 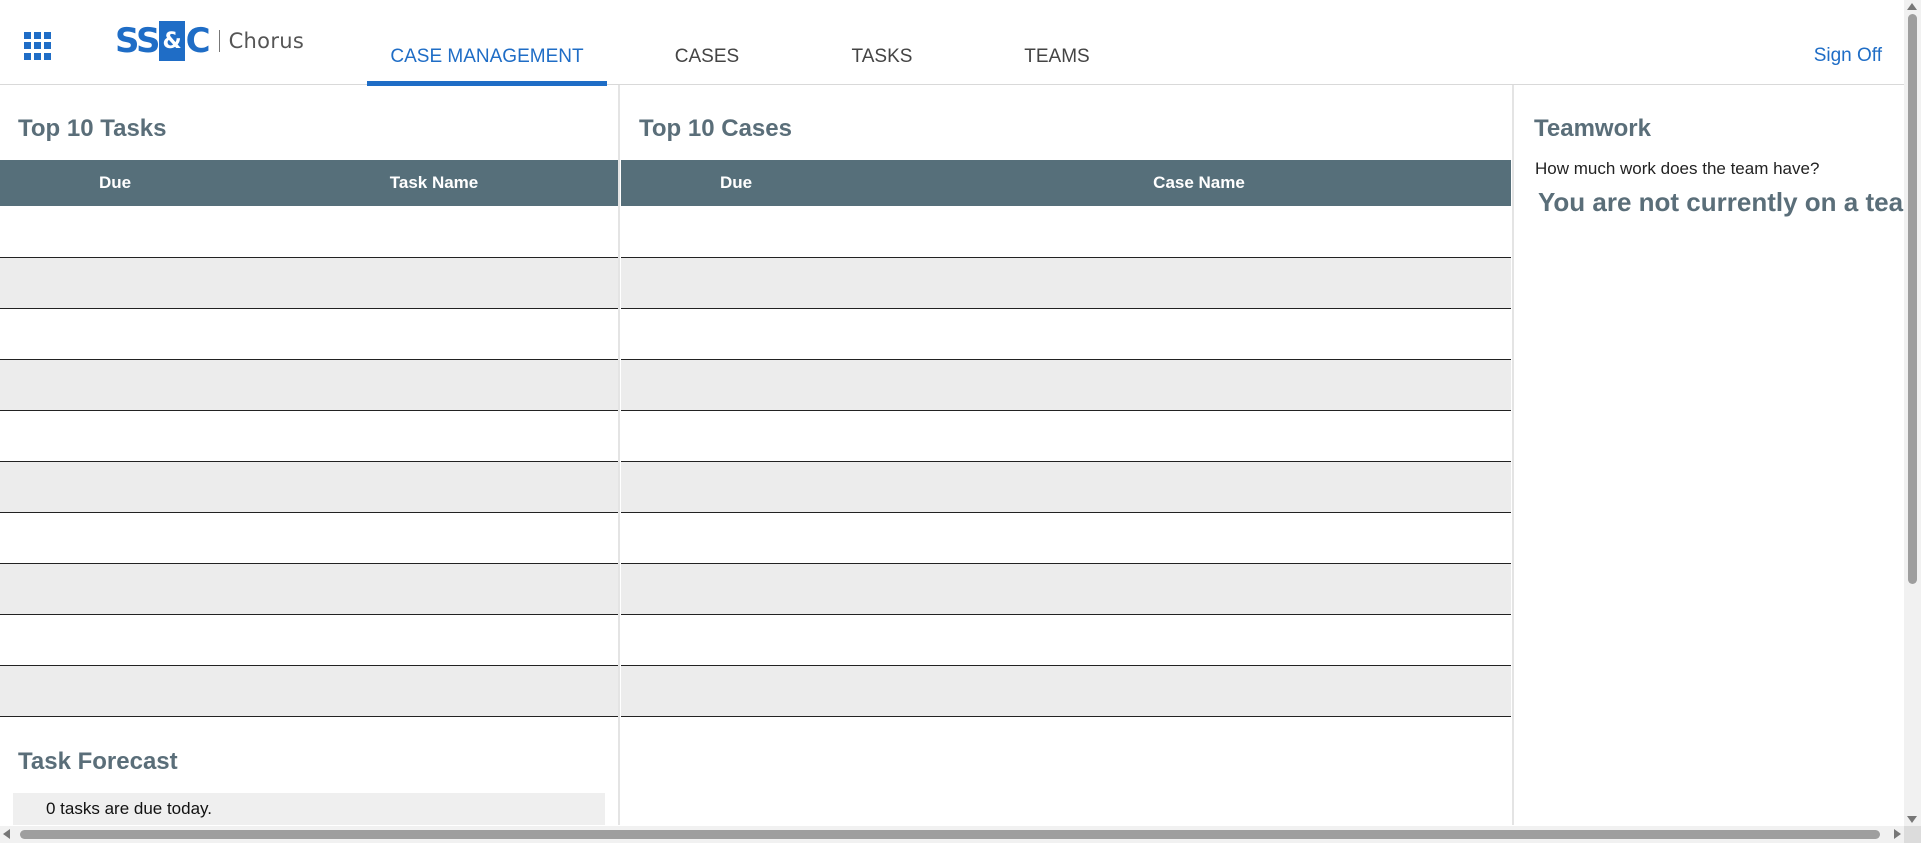 What do you see at coordinates (219, 41) in the screenshot?
I see `logo-separator` at bounding box center [219, 41].